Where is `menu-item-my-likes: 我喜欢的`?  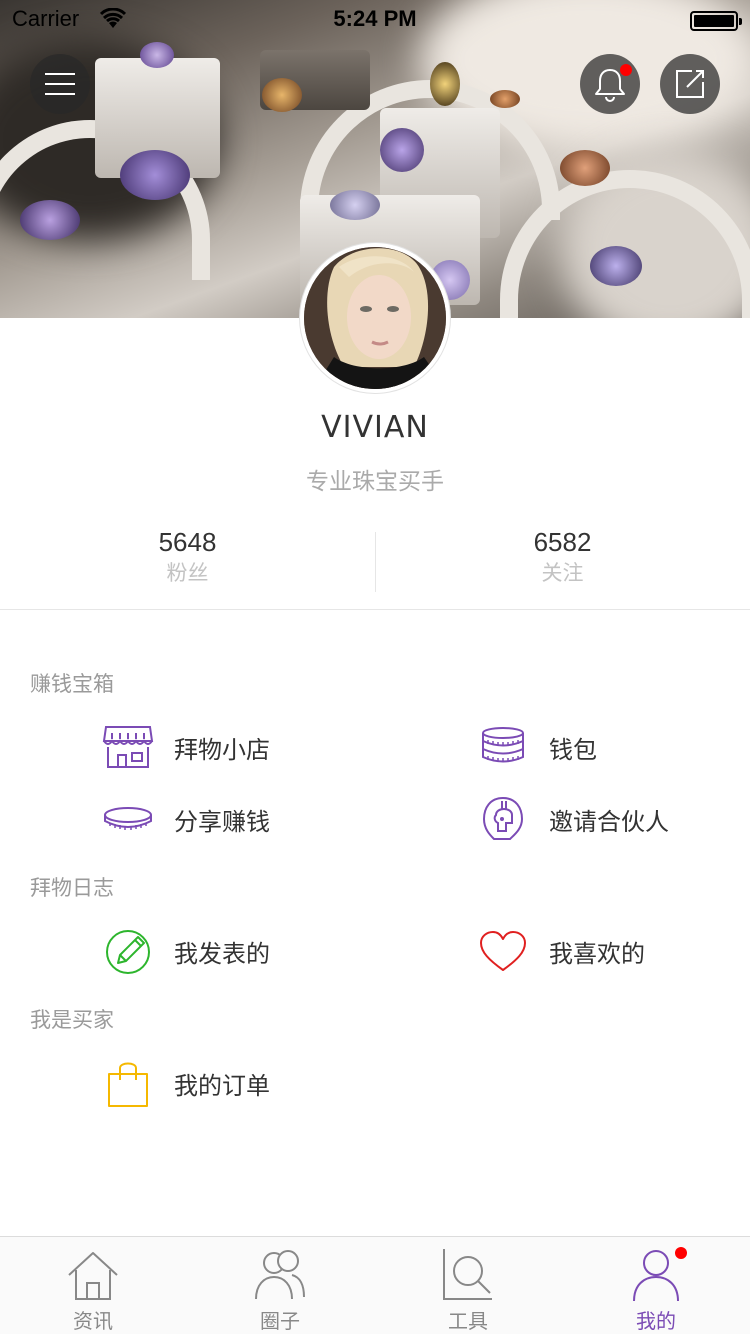 menu-item-my-likes: 我喜欢的 is located at coordinates (561, 951).